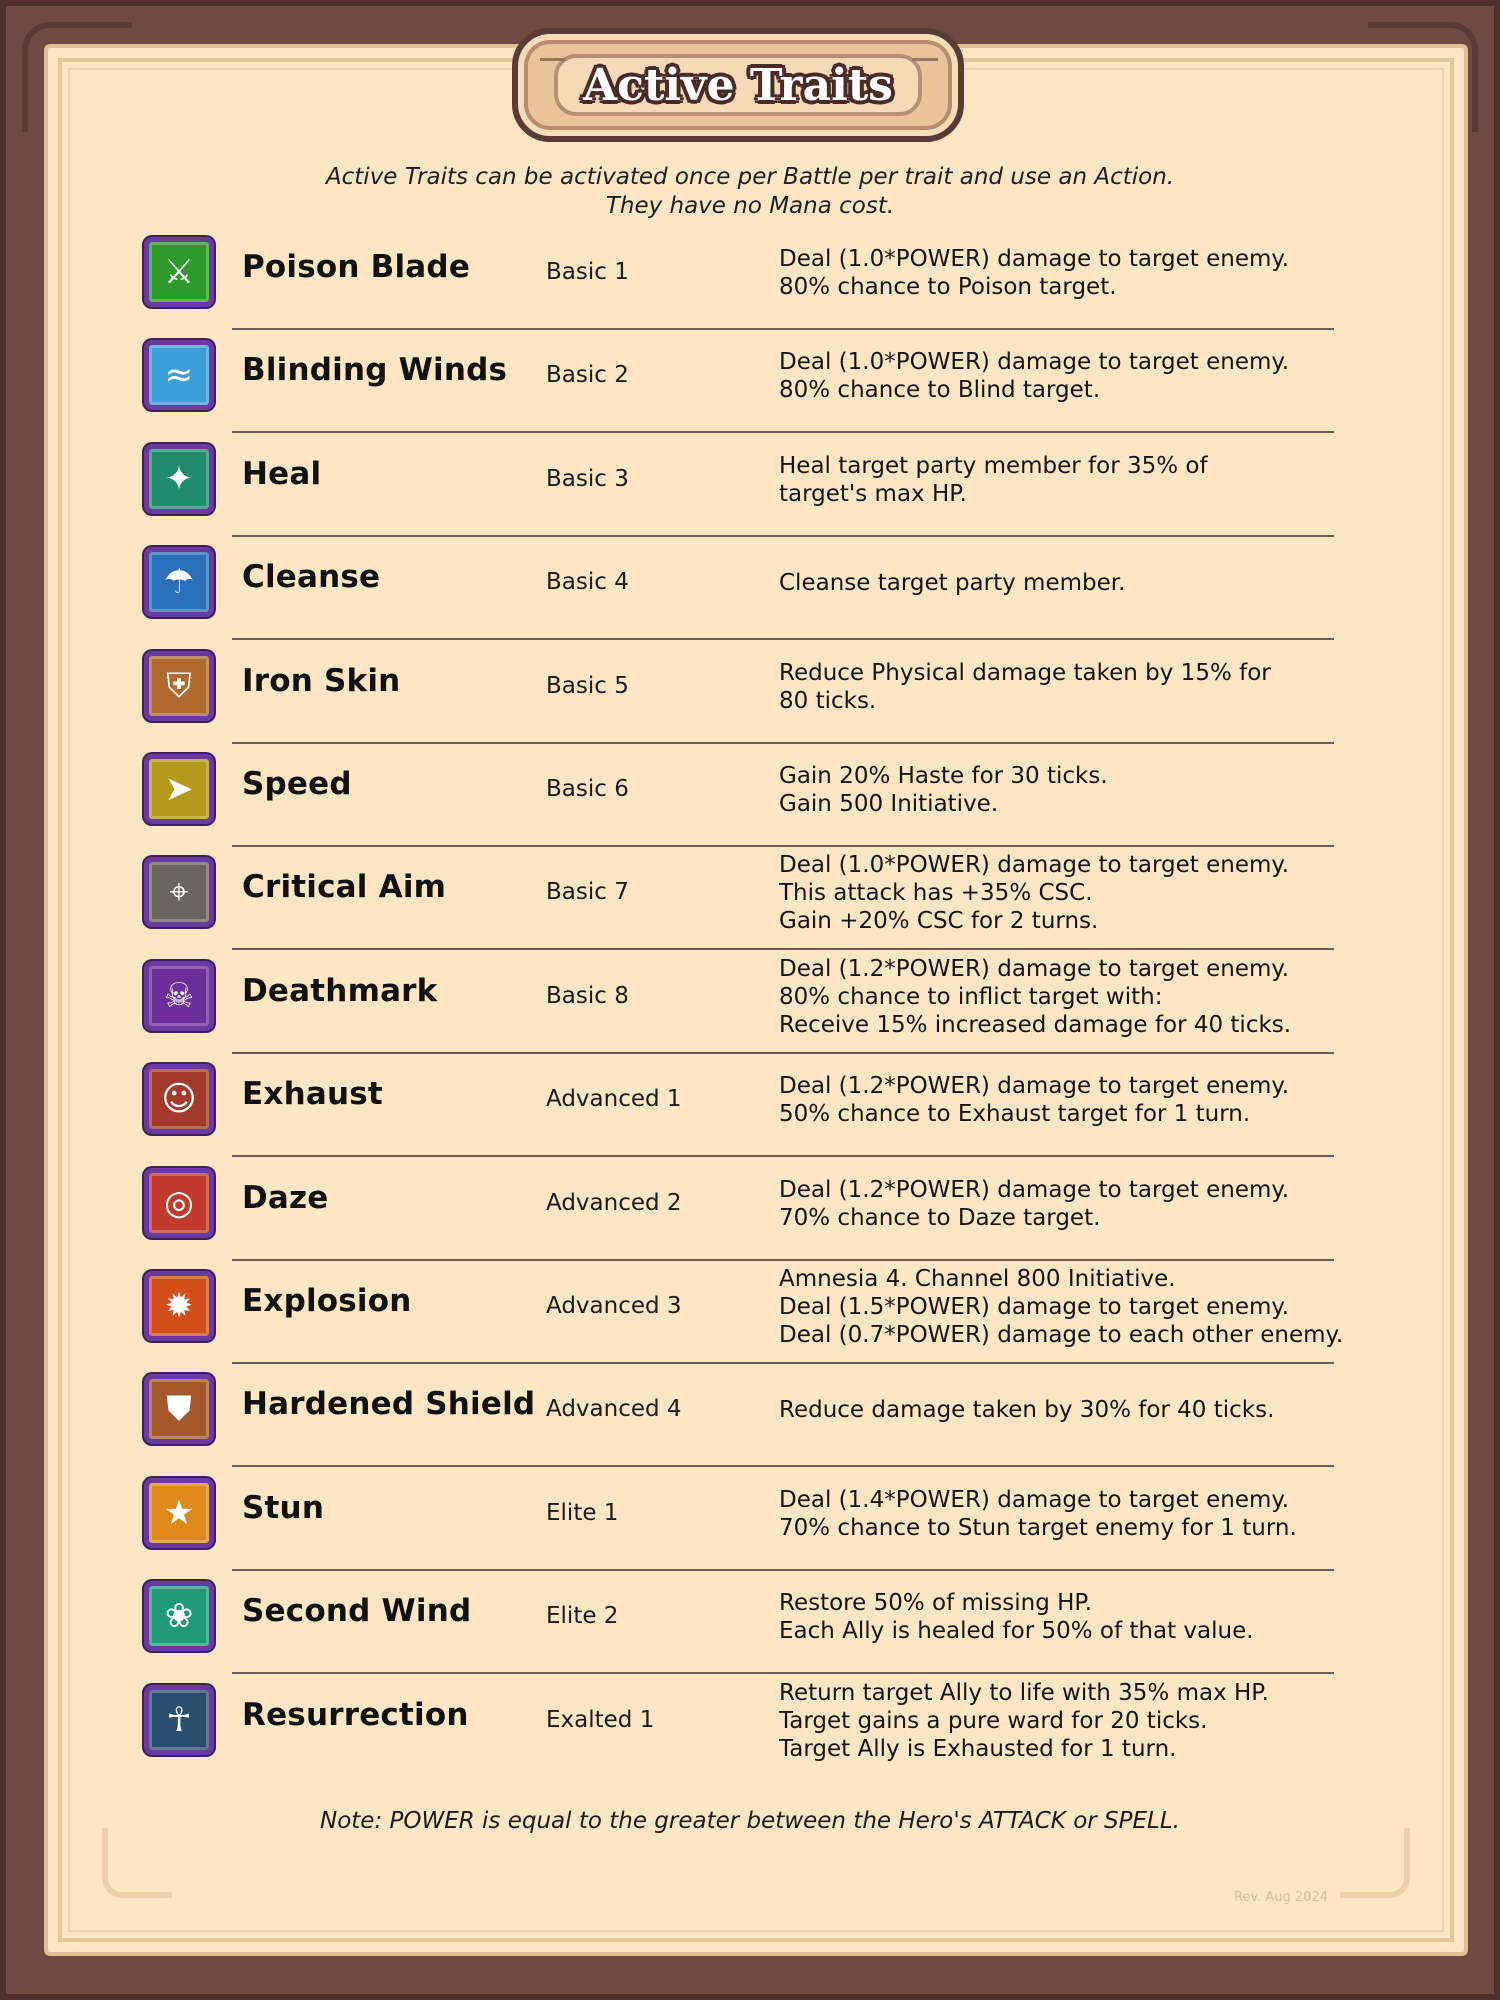 This screenshot has height=2000, width=1500. Describe the element at coordinates (977, 1279) in the screenshot. I see `trait-description-line: Amnesia 4. Channel 800 Initiative.` at that location.